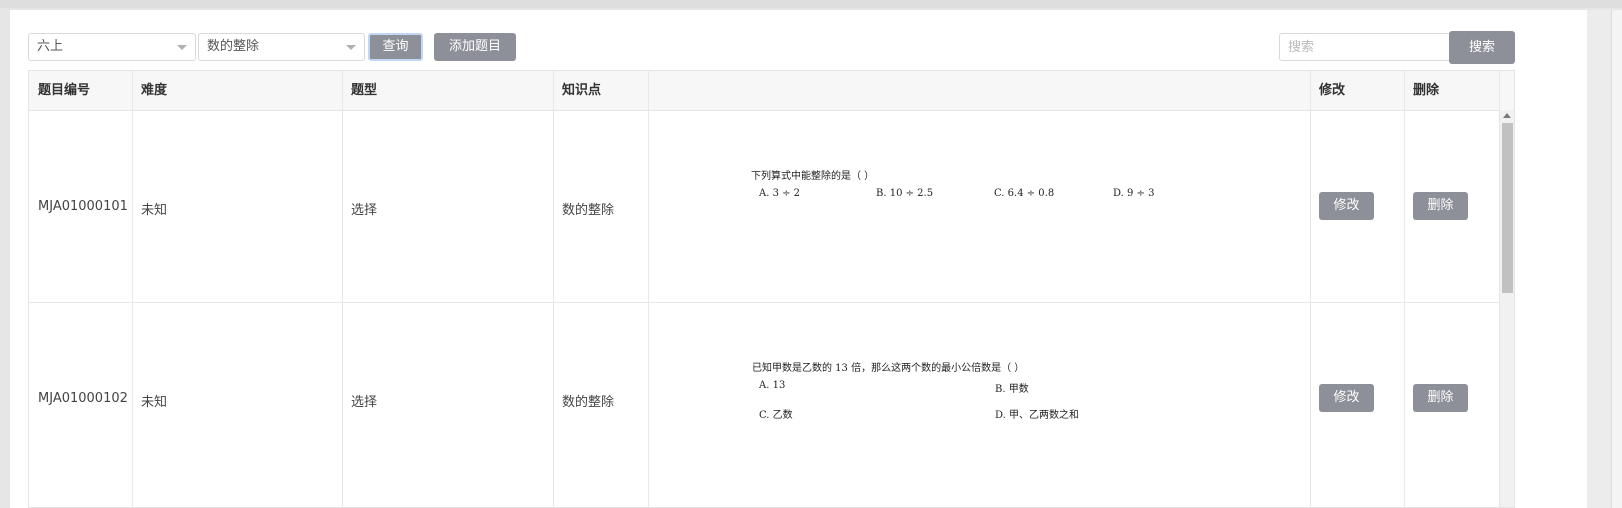 This screenshot has width=1622, height=508. What do you see at coordinates (1332, 90) in the screenshot?
I see `header-edit: 修改` at bounding box center [1332, 90].